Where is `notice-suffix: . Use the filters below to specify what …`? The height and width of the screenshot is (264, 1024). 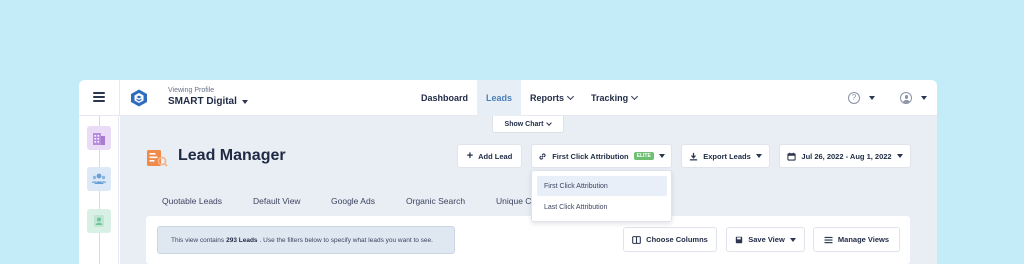 notice-suffix: . Use the filters below to specify what … is located at coordinates (346, 240).